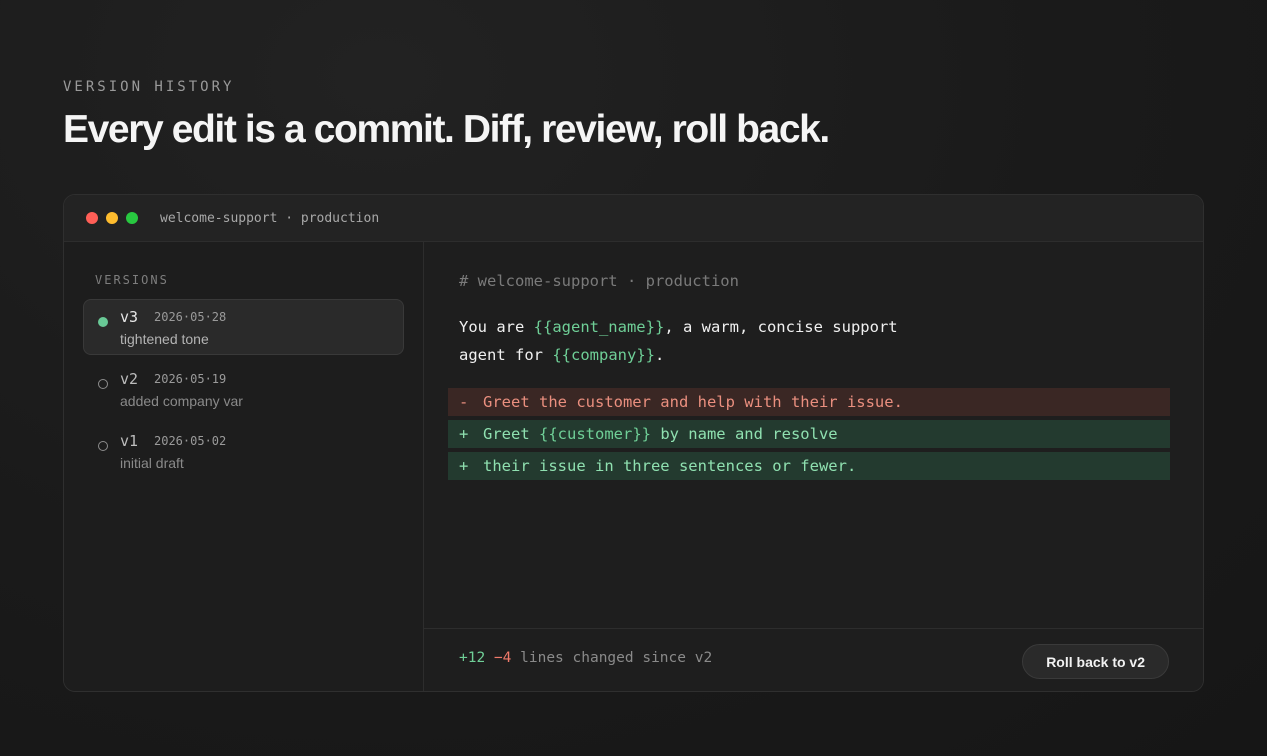 This screenshot has height=756, width=1267. Describe the element at coordinates (599, 281) in the screenshot. I see `code-comment: # welcome-support · production` at that location.